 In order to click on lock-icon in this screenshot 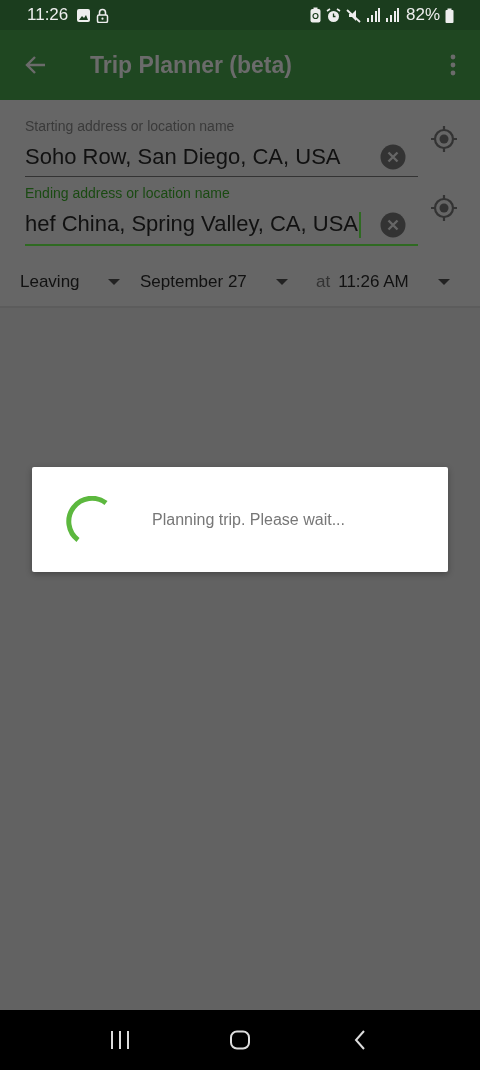, I will do `click(103, 15)`.